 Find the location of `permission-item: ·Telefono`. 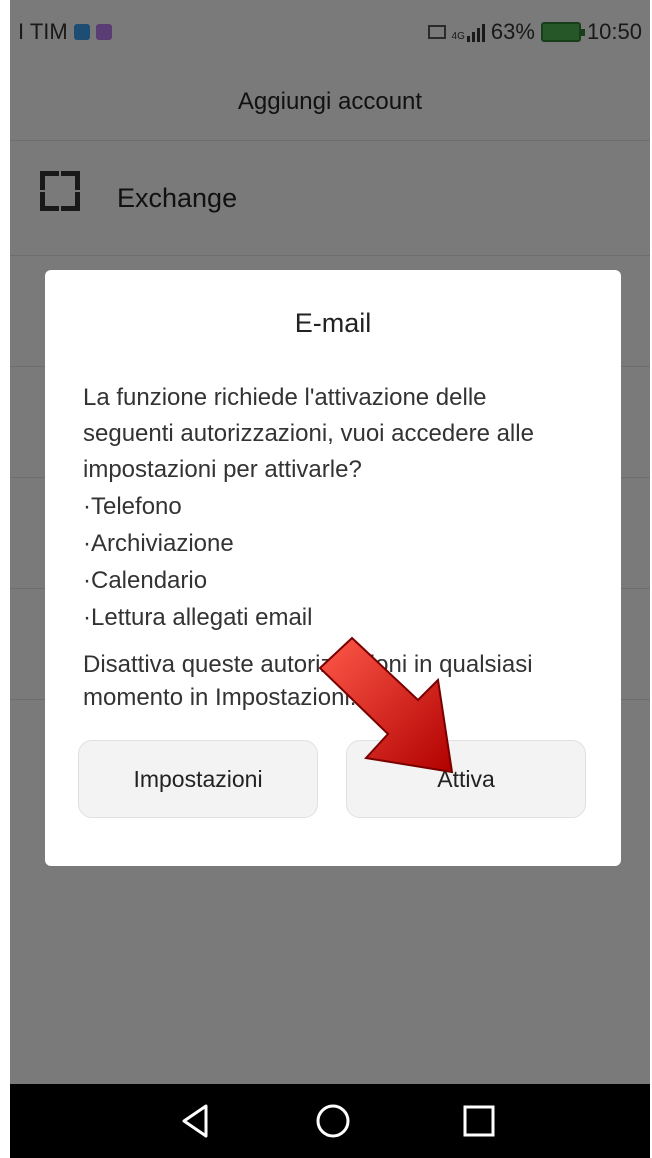

permission-item: ·Telefono is located at coordinates (132, 506).